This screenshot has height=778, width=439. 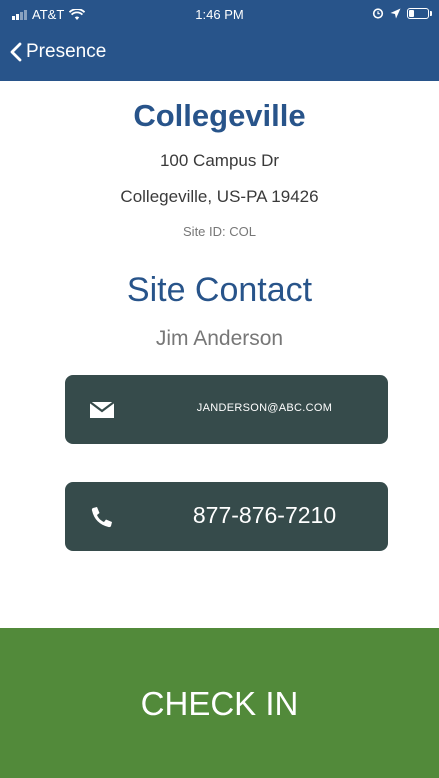 What do you see at coordinates (378, 13) in the screenshot?
I see `alarm-icon` at bounding box center [378, 13].